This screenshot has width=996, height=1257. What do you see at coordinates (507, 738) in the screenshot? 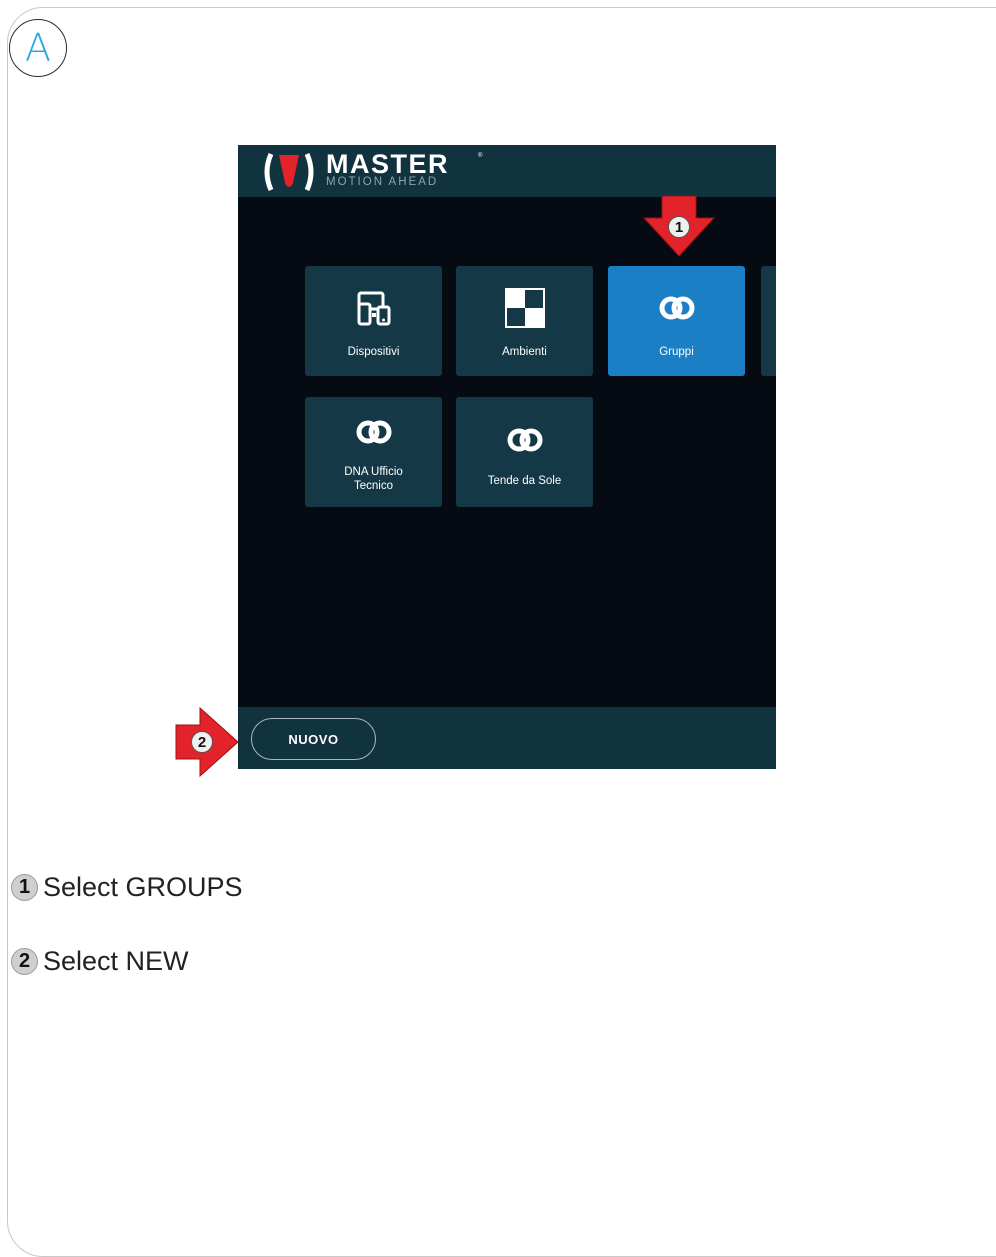
I see `app-footer: NUOVO` at bounding box center [507, 738].